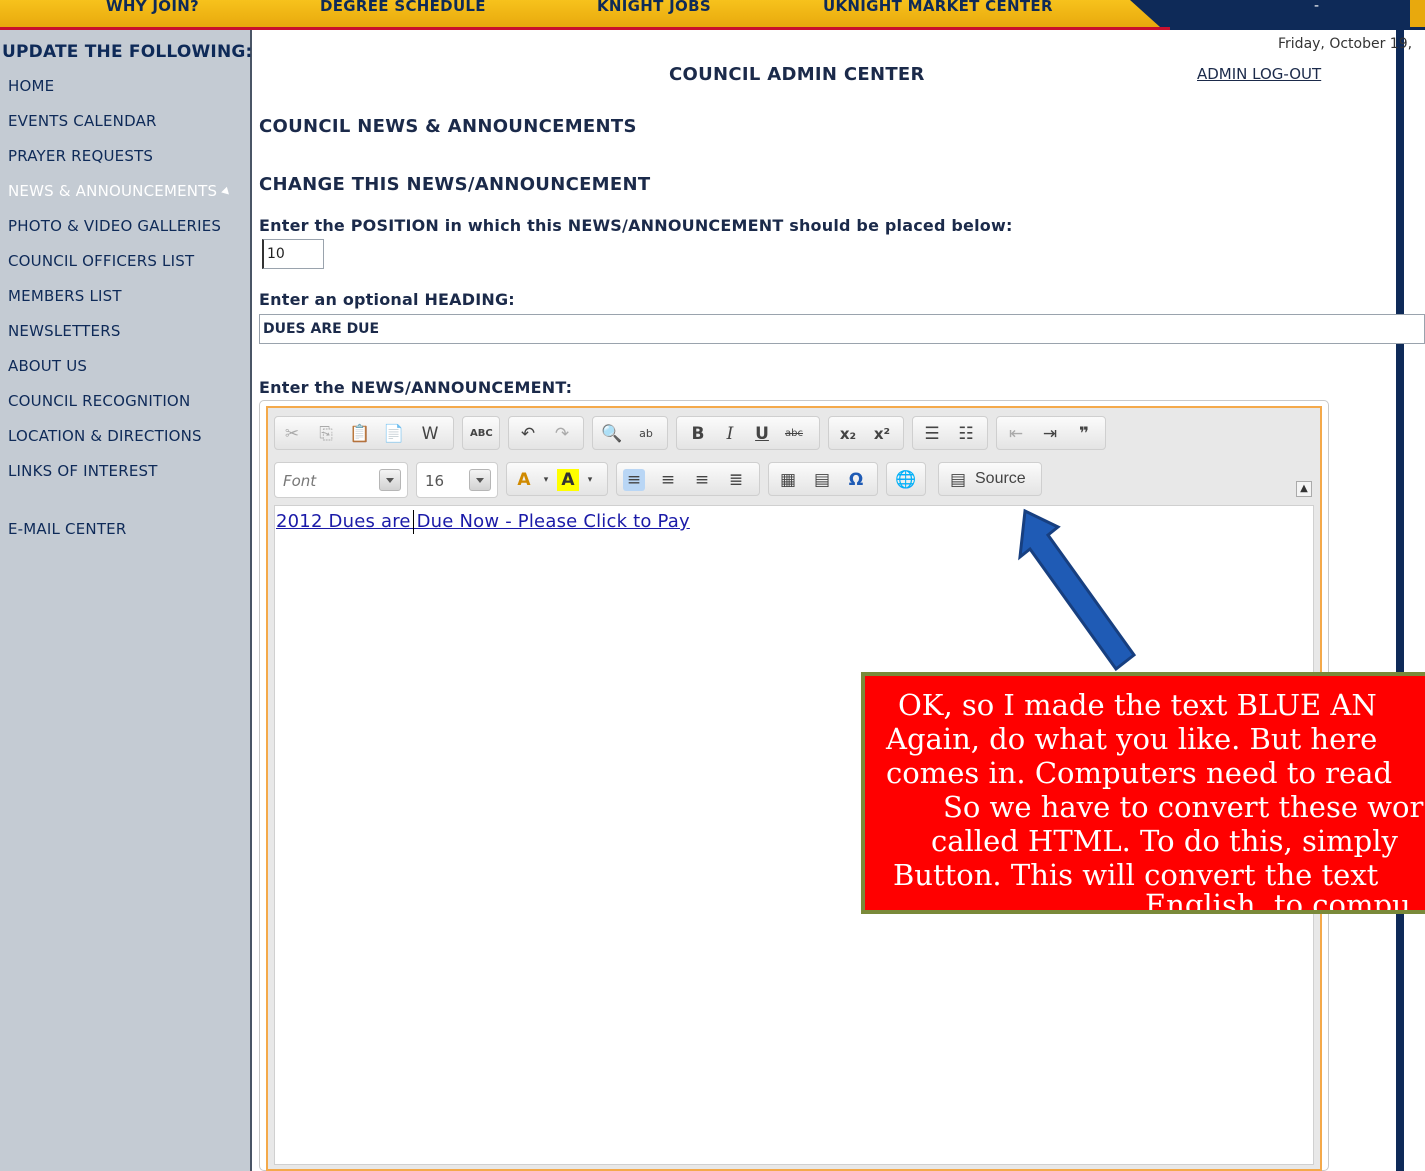 The width and height of the screenshot is (1425, 1171). I want to click on outdent-icon: ⇤, so click(1016, 434).